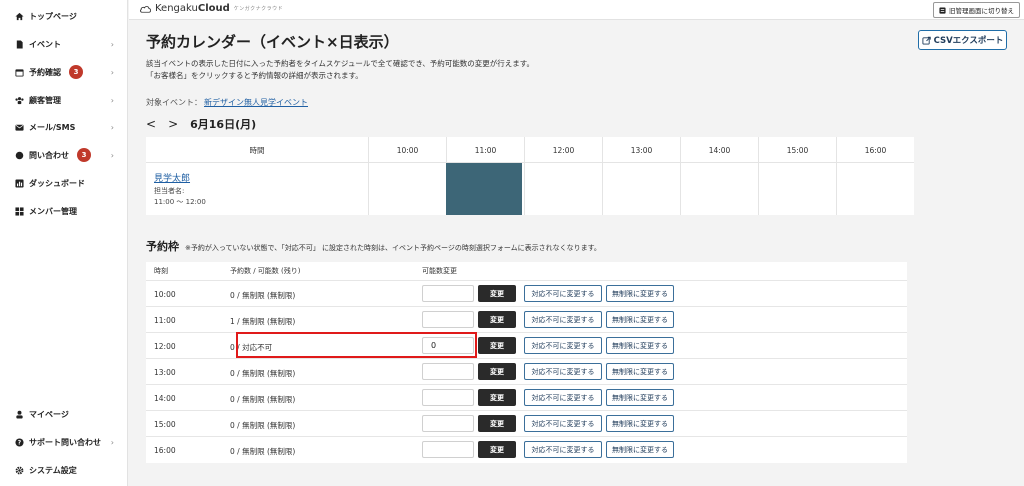  What do you see at coordinates (176, 8) in the screenshot?
I see `brand-name-light: Kengaku` at bounding box center [176, 8].